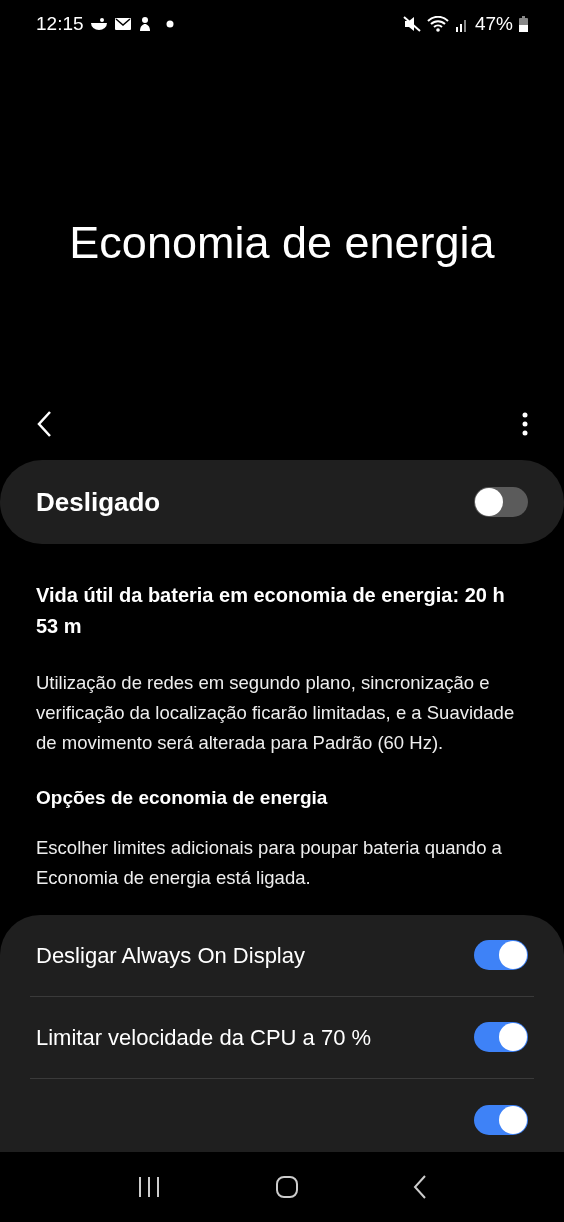 The height and width of the screenshot is (1222, 564). Describe the element at coordinates (282, 502) in the screenshot. I see `master-switch-bar: Desligado` at that location.